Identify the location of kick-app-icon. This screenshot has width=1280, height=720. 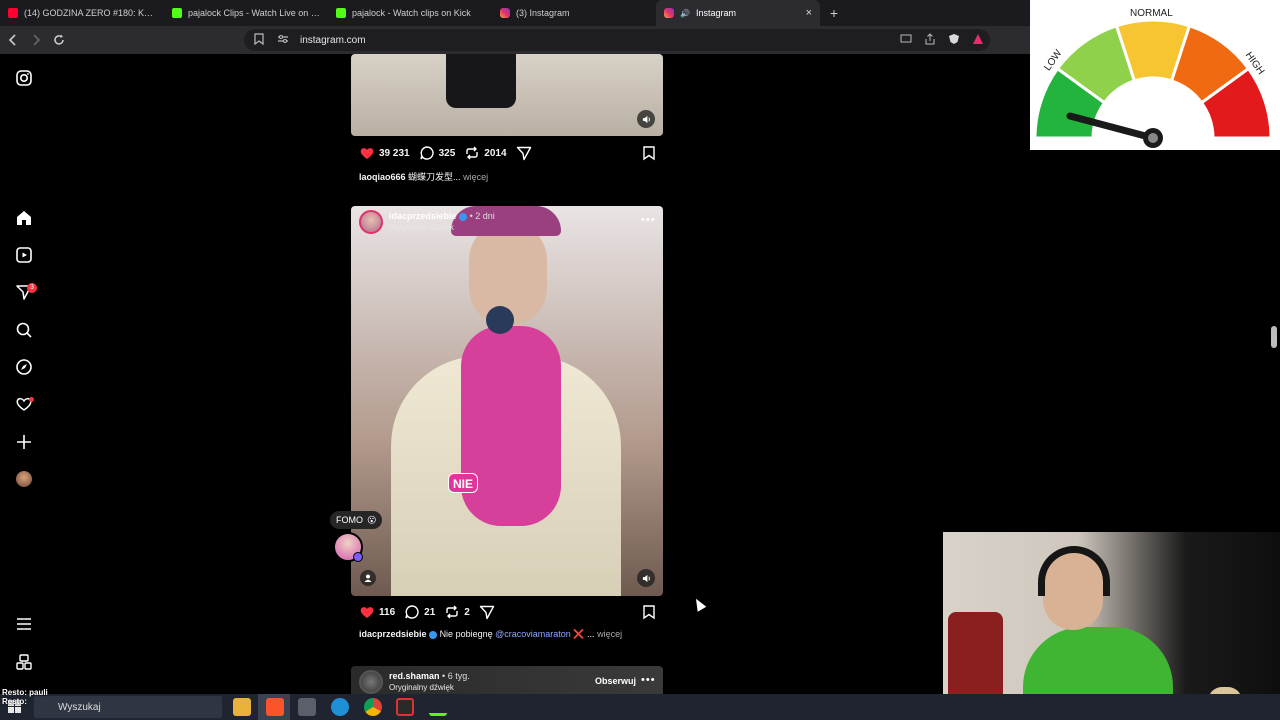
(438, 707).